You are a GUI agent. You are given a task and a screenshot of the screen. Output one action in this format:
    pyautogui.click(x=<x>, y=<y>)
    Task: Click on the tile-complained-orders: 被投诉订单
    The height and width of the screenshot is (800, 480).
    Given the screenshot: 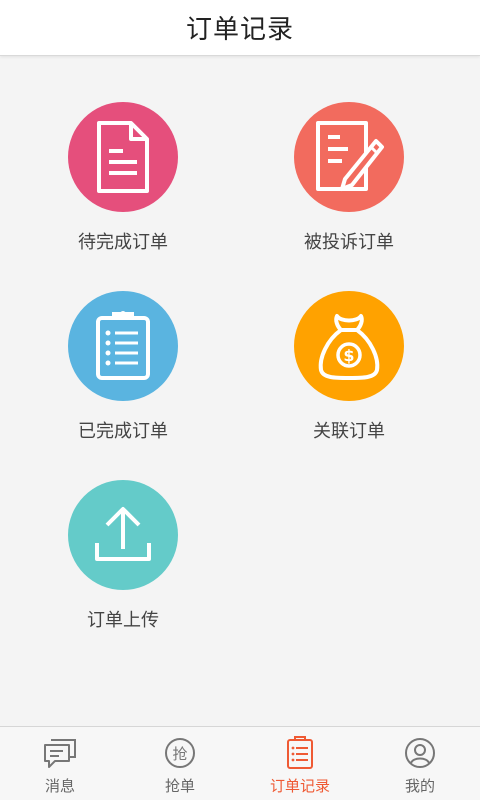 What is the action you would take?
    pyautogui.click(x=349, y=178)
    